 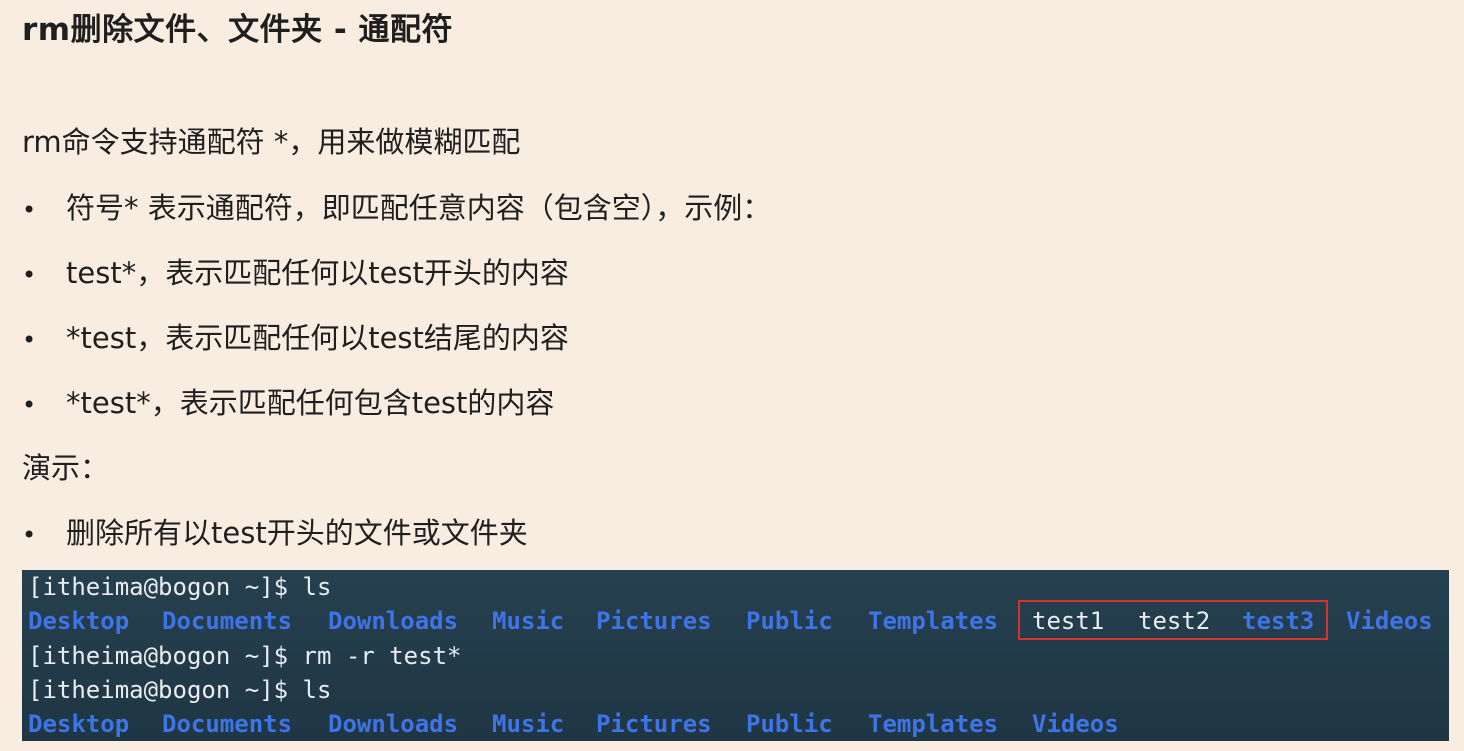 I want to click on bullet-text: *test*，表示匹配任何包含test的内容, so click(x=310, y=403).